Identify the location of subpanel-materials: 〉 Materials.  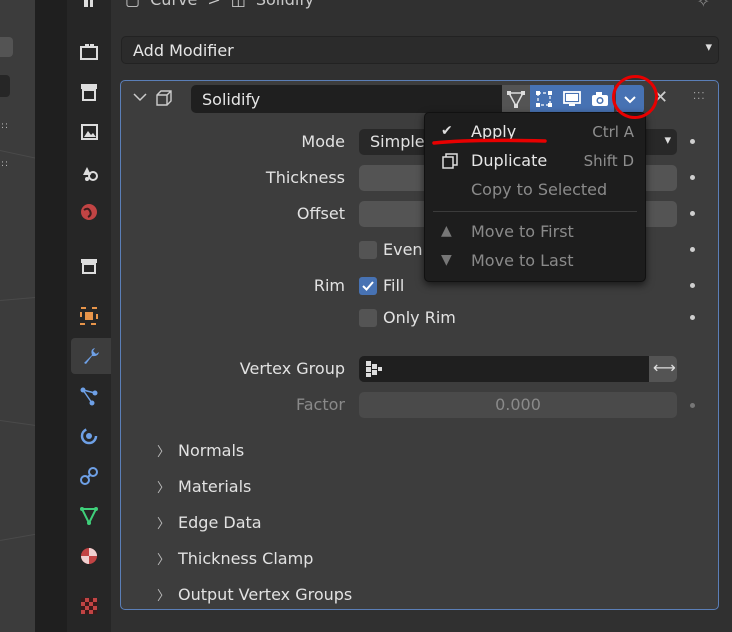
(204, 486).